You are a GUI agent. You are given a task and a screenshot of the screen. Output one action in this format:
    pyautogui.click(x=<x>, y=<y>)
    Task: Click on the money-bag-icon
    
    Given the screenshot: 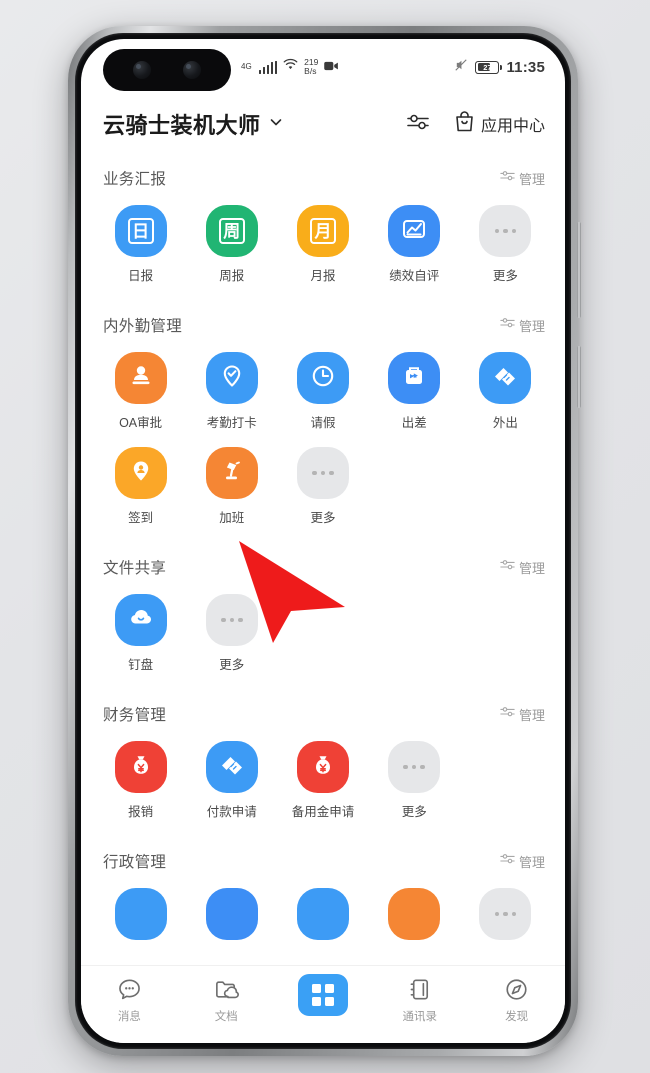 What is the action you would take?
    pyautogui.click(x=323, y=767)
    